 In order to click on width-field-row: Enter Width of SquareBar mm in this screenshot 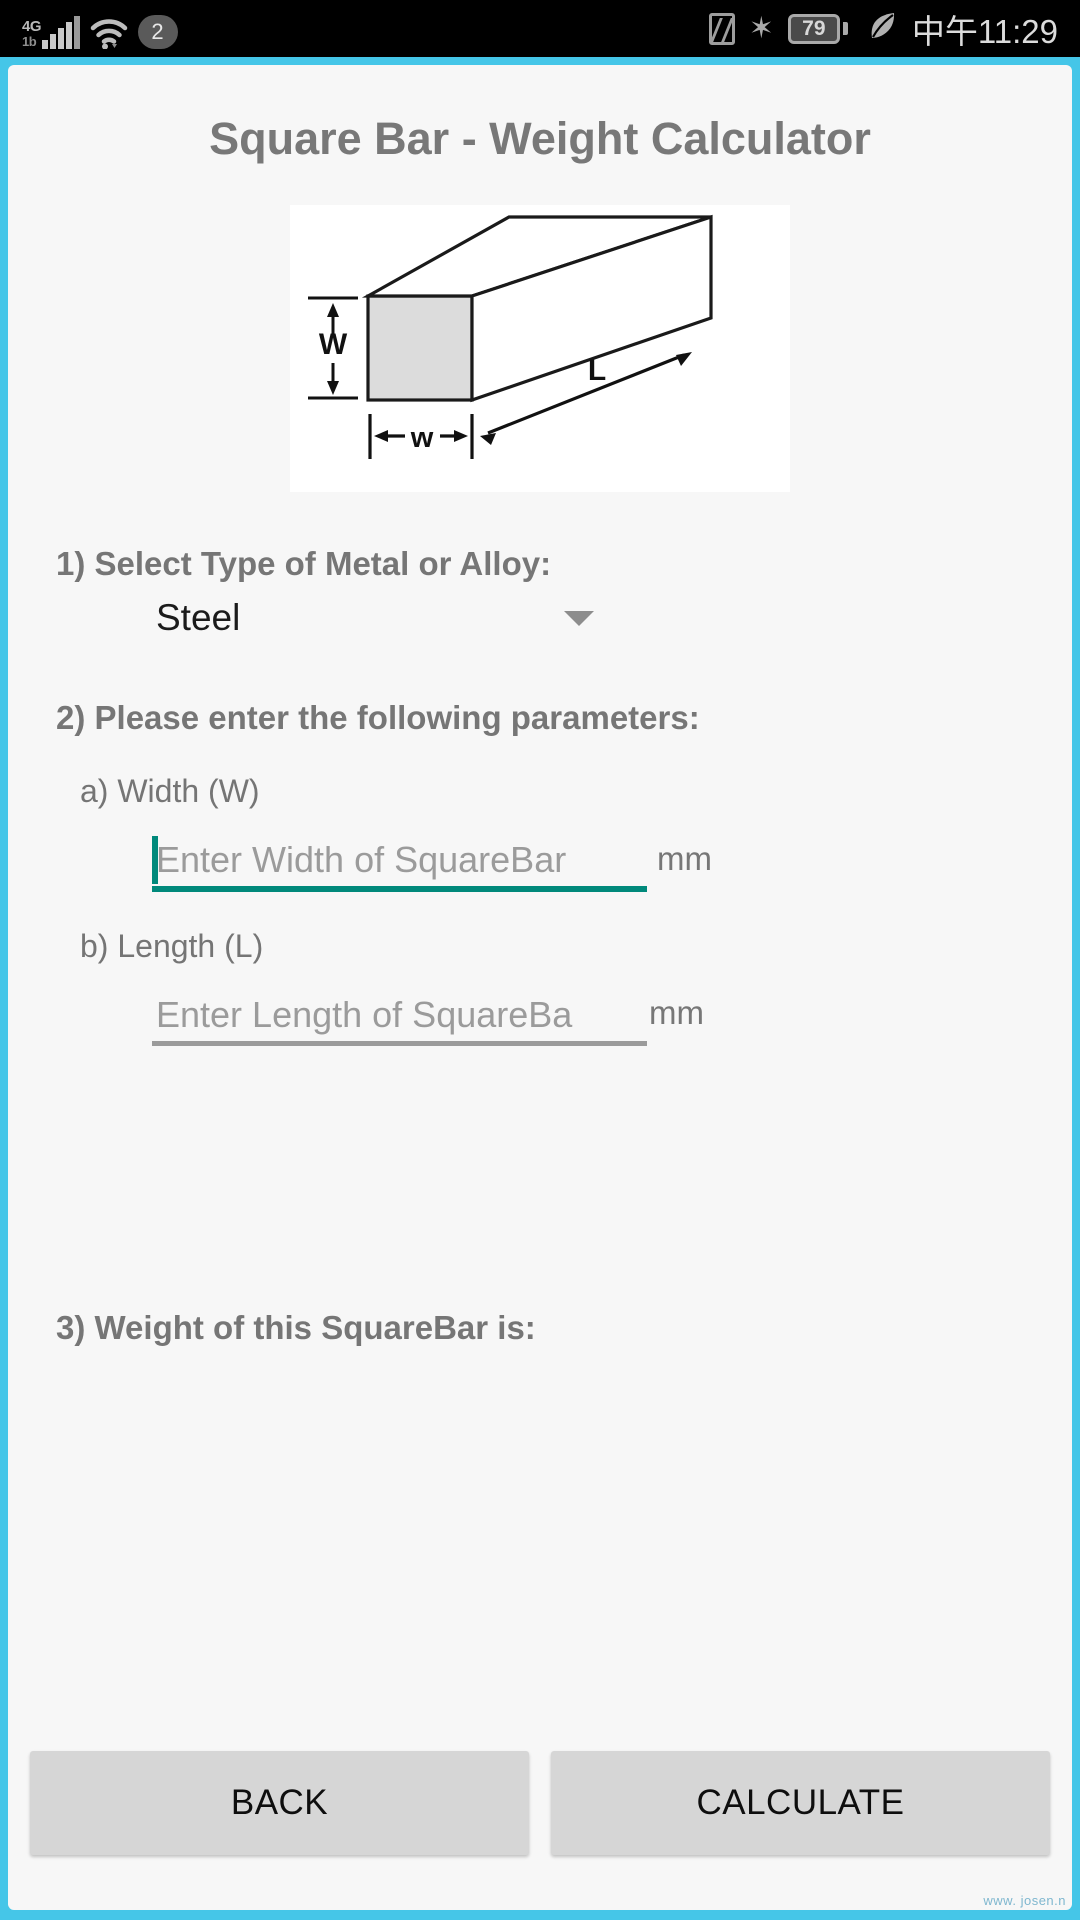, I will do `click(612, 863)`.